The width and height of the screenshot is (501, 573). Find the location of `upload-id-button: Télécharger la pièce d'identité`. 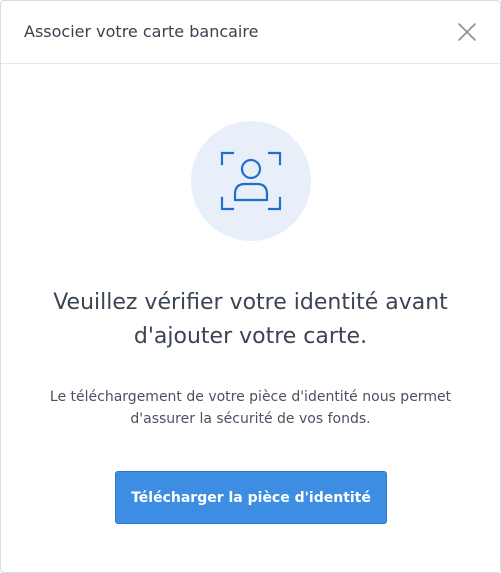

upload-id-button: Télécharger la pièce d'identité is located at coordinates (251, 497).